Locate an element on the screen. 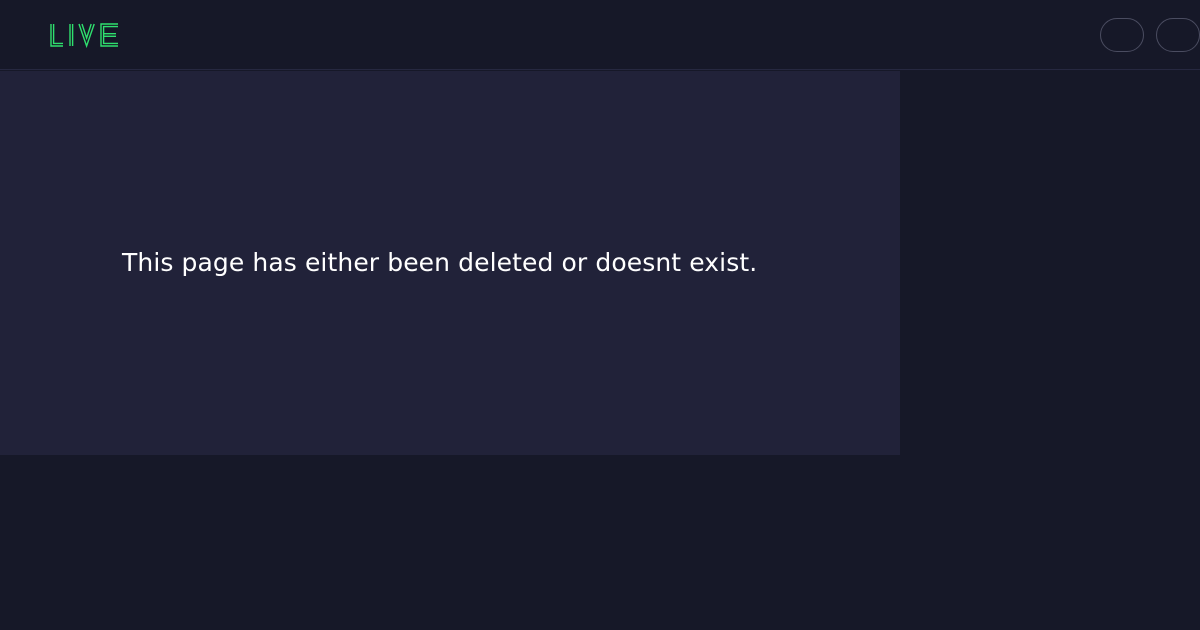 Image resolution: width=1200 pixels, height=630 pixels. live-logo-mark is located at coordinates (84, 36).